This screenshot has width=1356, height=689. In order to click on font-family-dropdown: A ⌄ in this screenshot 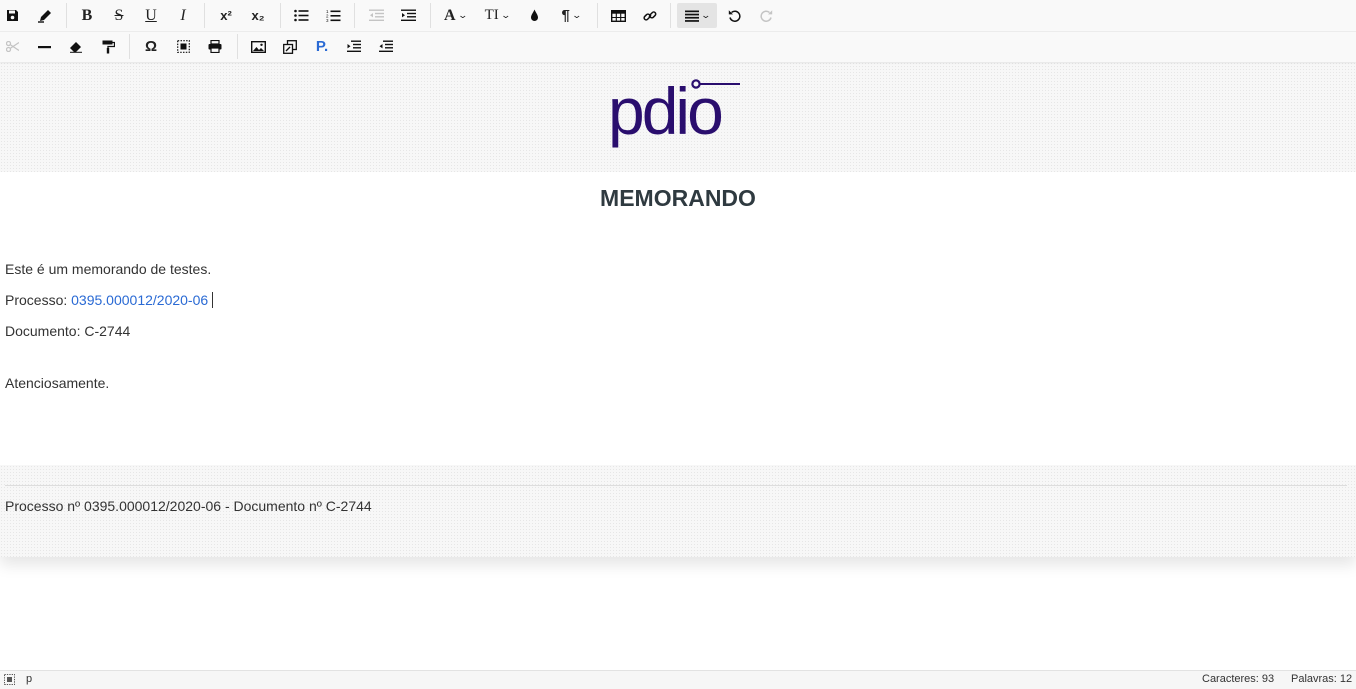, I will do `click(455, 15)`.